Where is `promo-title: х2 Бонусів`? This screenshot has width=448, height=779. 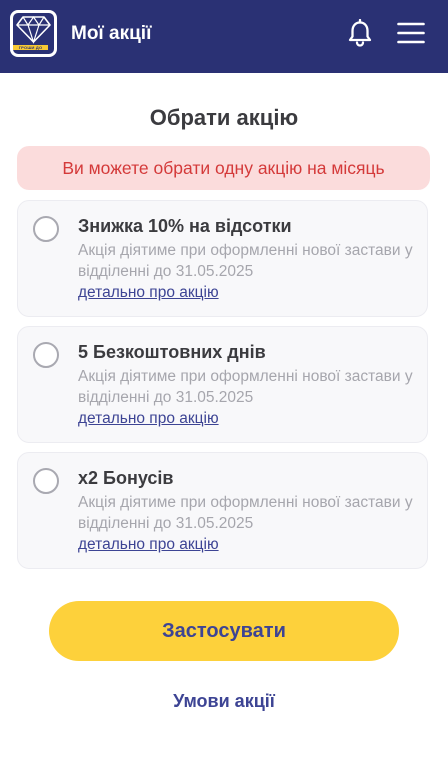 promo-title: х2 Бонусів is located at coordinates (126, 478).